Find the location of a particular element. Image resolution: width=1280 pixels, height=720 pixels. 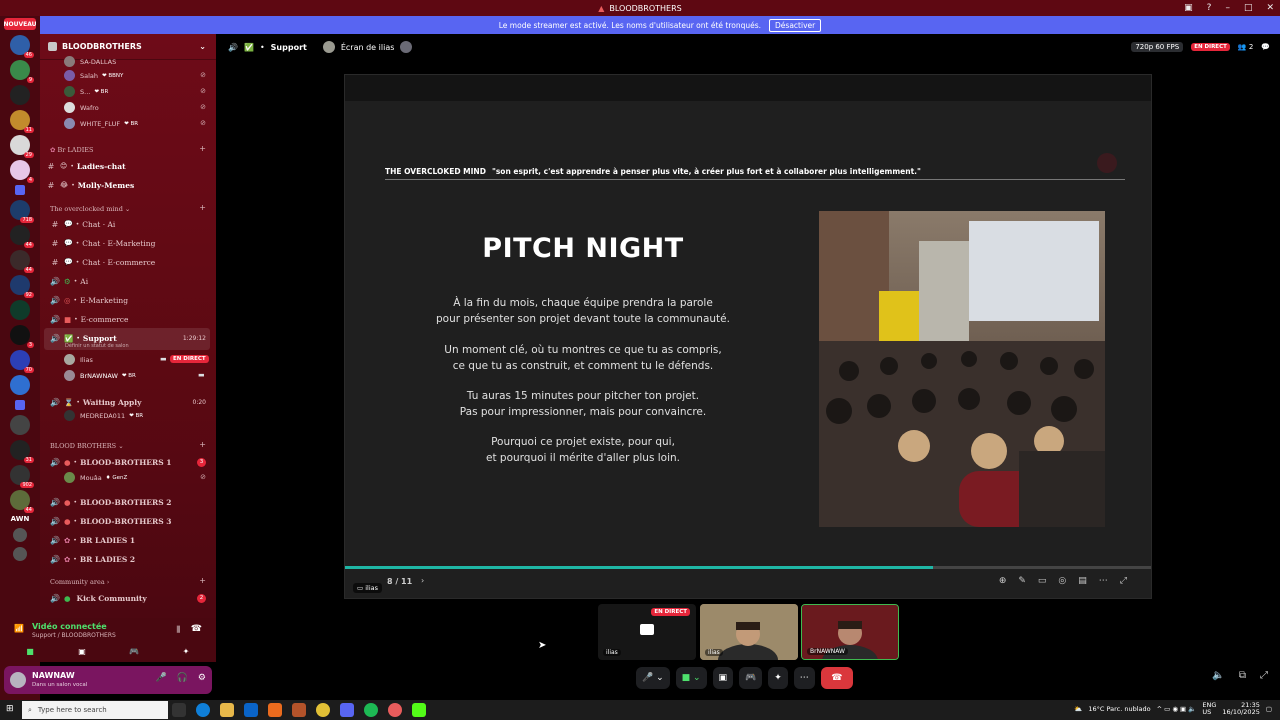

voice-channel-ecommerce: 🔊 ■ • E-commerce is located at coordinates (128, 319).